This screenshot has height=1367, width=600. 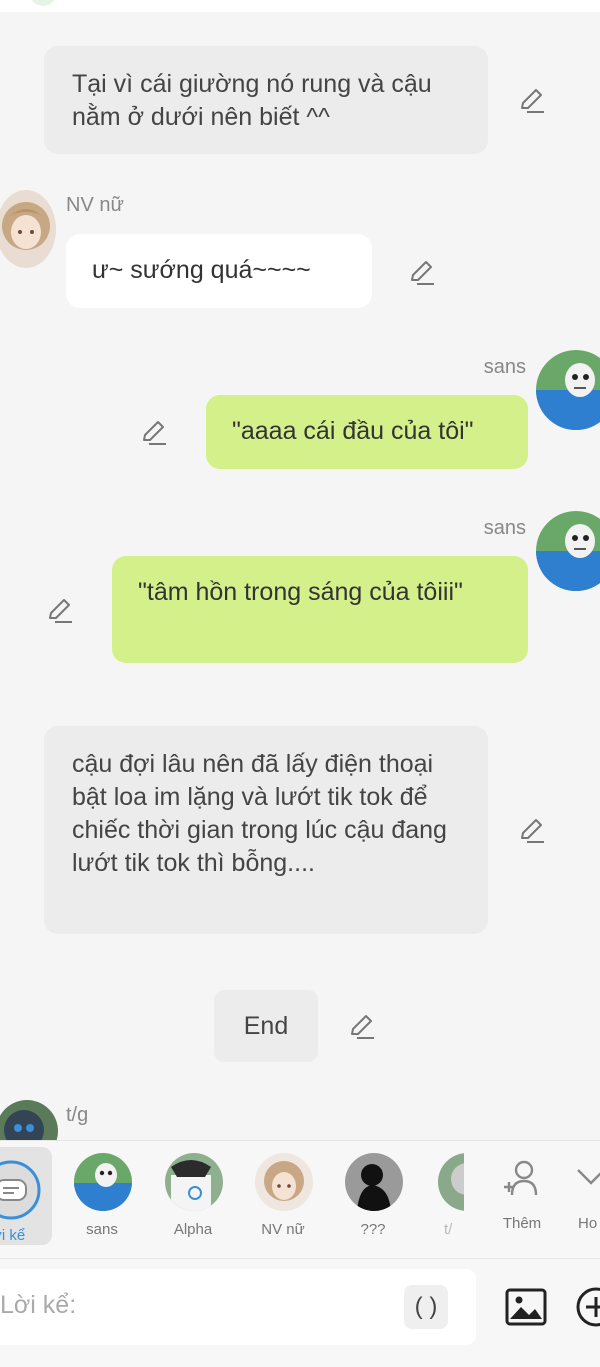 I want to click on character-name: NV nữ, so click(x=95, y=205).